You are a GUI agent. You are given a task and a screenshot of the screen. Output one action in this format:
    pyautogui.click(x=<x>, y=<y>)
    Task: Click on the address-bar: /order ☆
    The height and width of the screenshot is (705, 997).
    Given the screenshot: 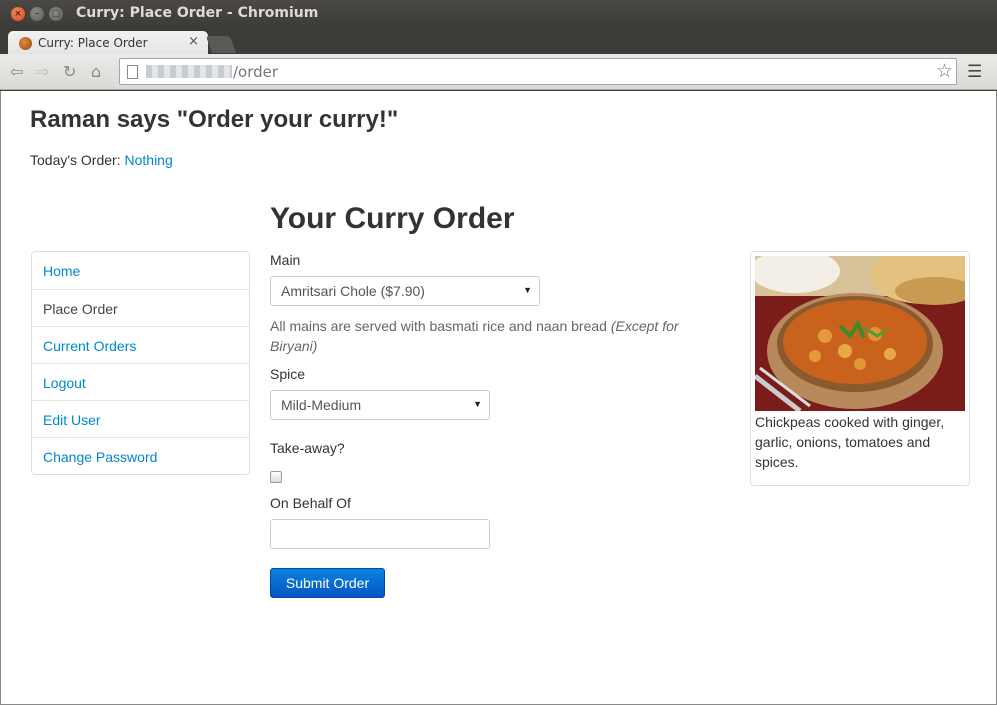 What is the action you would take?
    pyautogui.click(x=538, y=71)
    